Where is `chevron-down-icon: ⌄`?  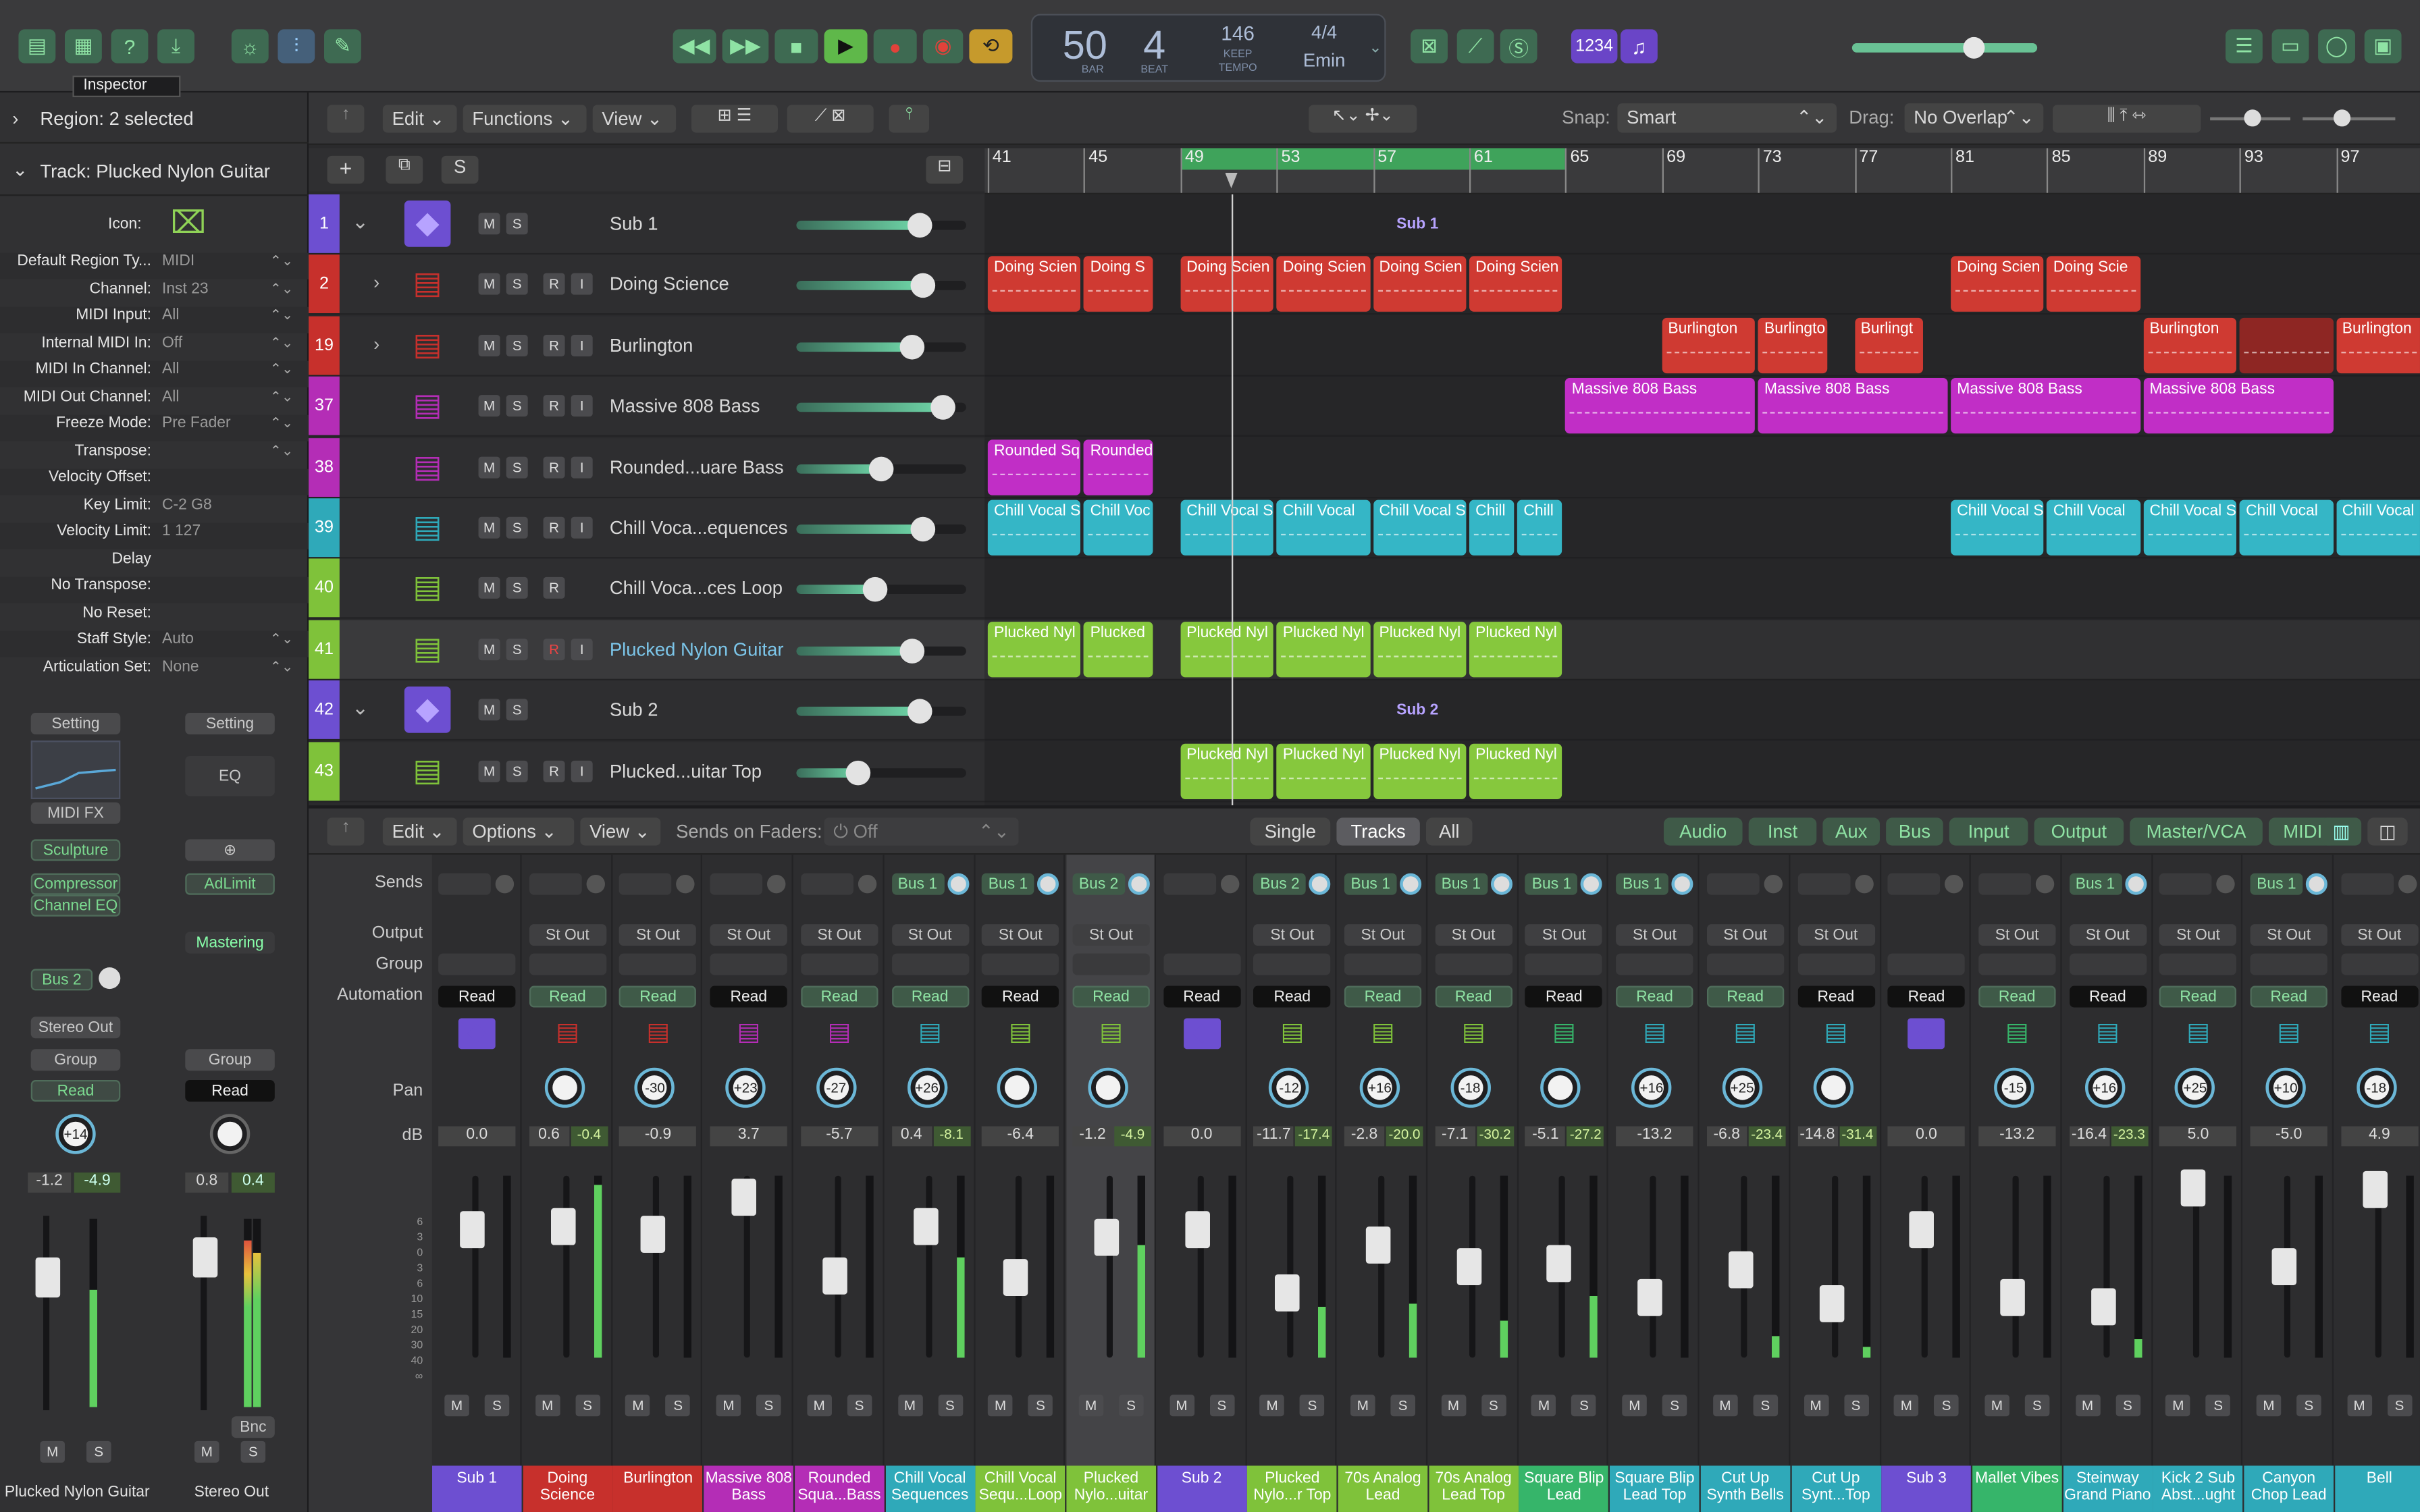
chevron-down-icon: ⌄ is located at coordinates (20, 169).